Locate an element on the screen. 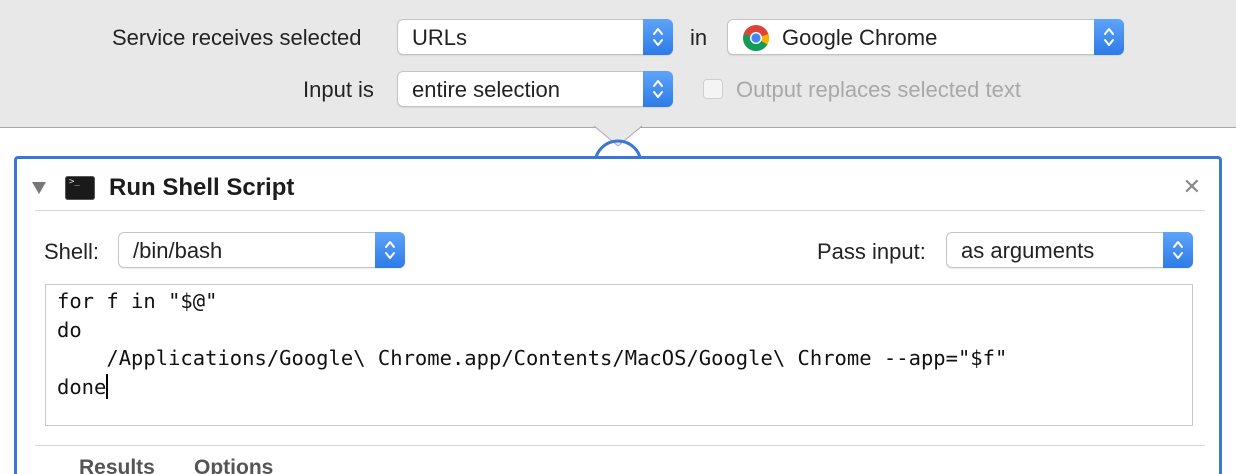  output-replaces-label: Output replaces selected text is located at coordinates (878, 89).